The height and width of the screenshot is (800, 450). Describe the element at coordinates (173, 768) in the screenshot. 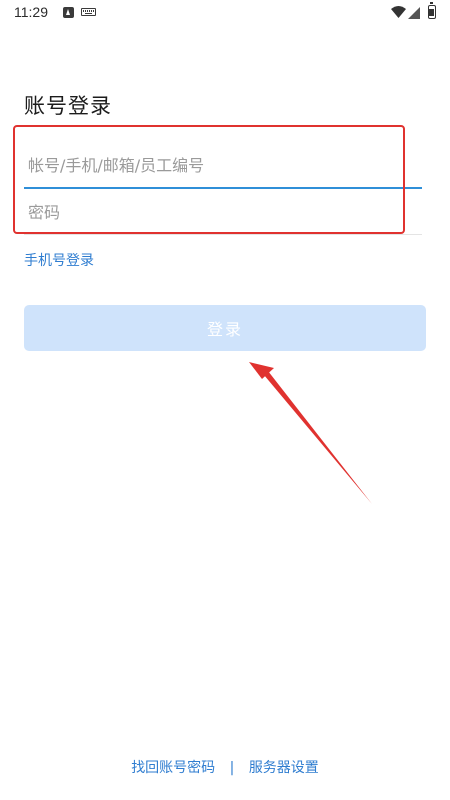

I see `recover-password-link: 找回账号密码` at that location.